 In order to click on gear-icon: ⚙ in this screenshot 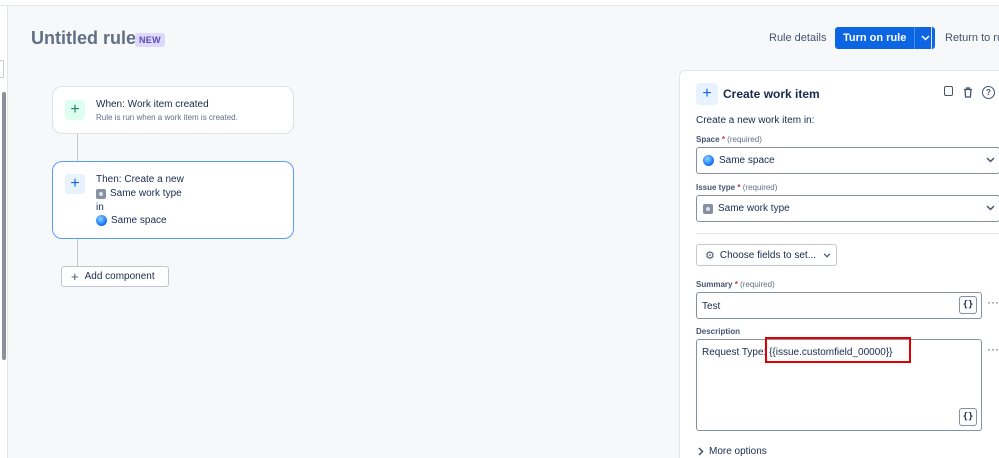, I will do `click(710, 255)`.